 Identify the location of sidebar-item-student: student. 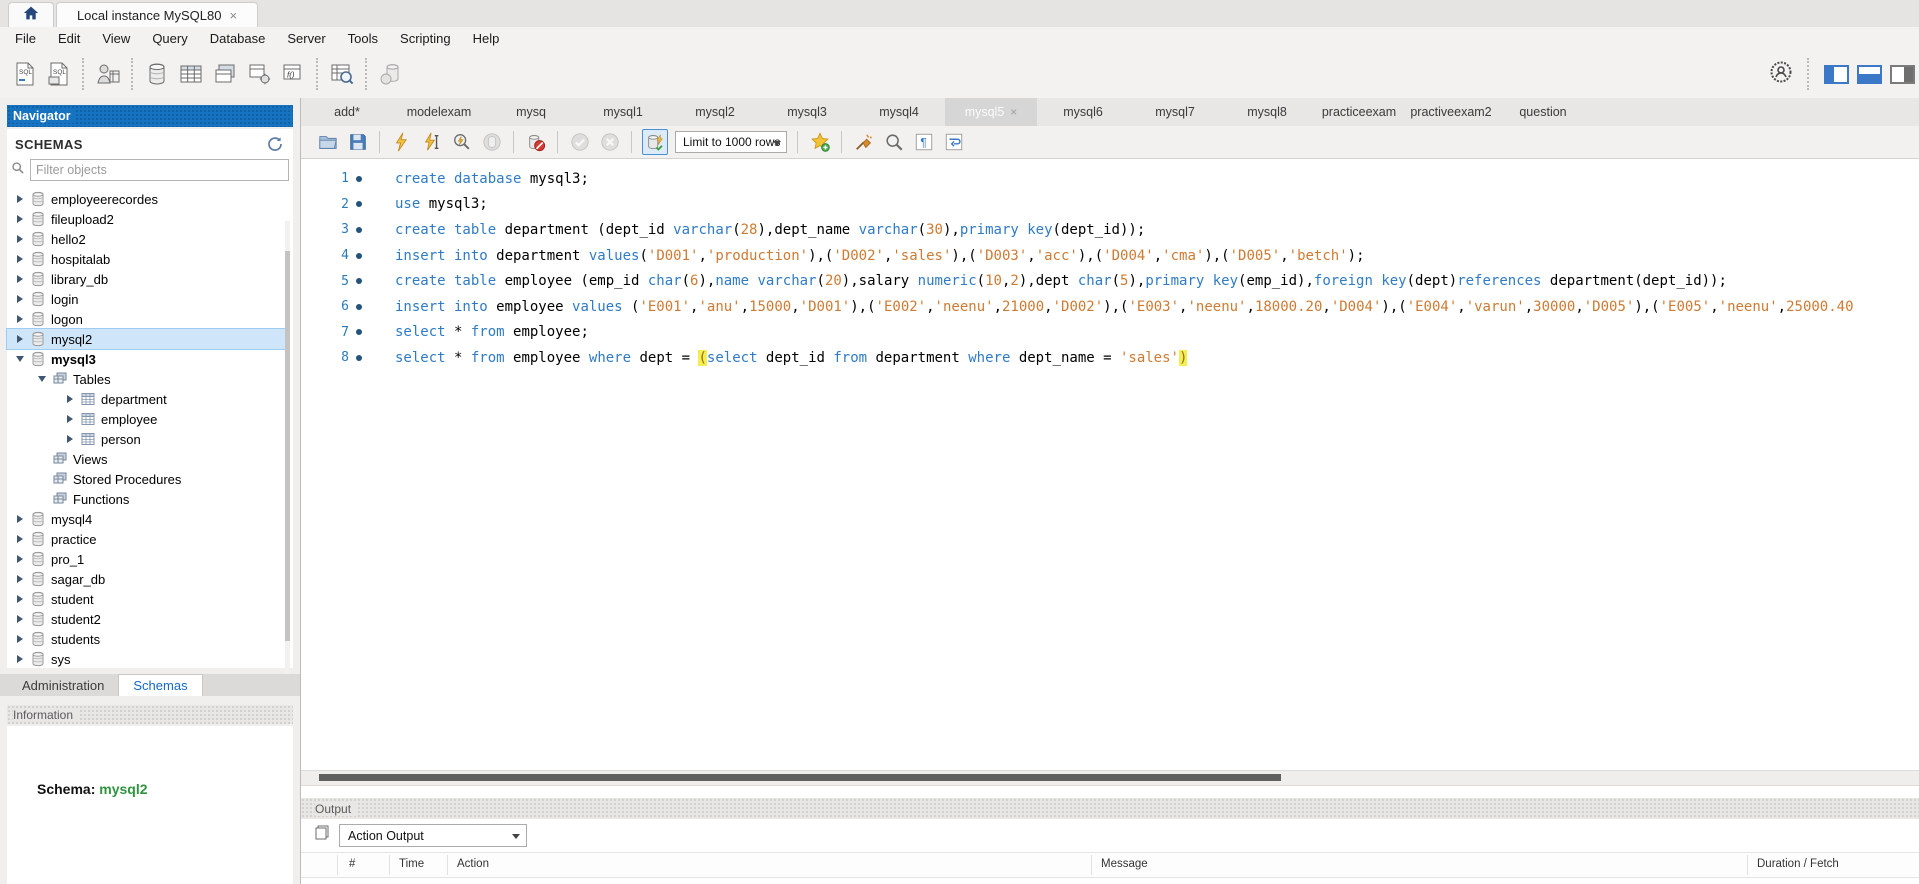
(146, 599).